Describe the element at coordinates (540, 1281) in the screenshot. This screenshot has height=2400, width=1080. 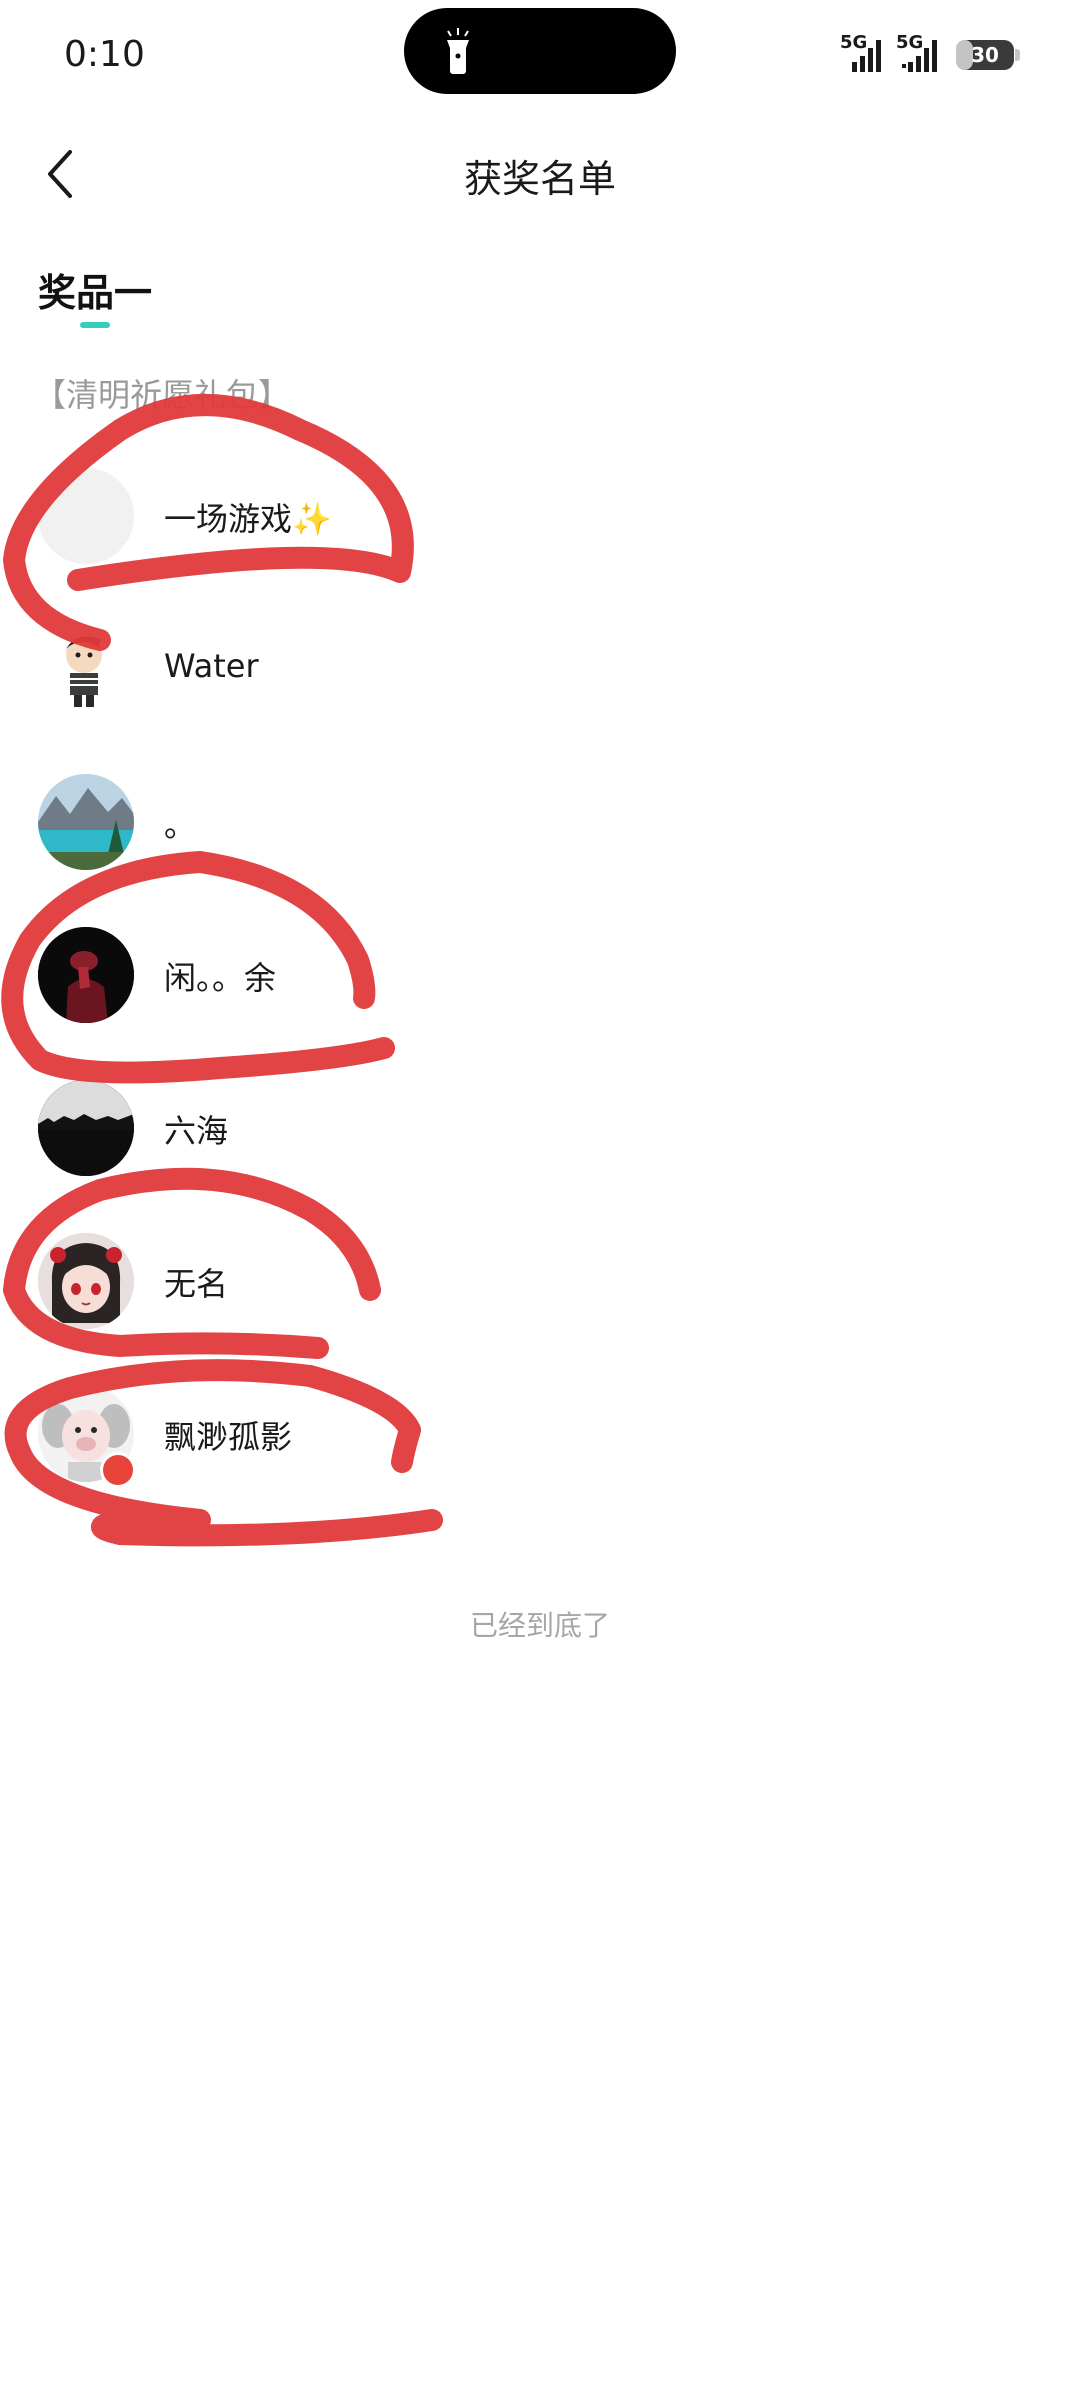
I see `list-item: 无名` at that location.